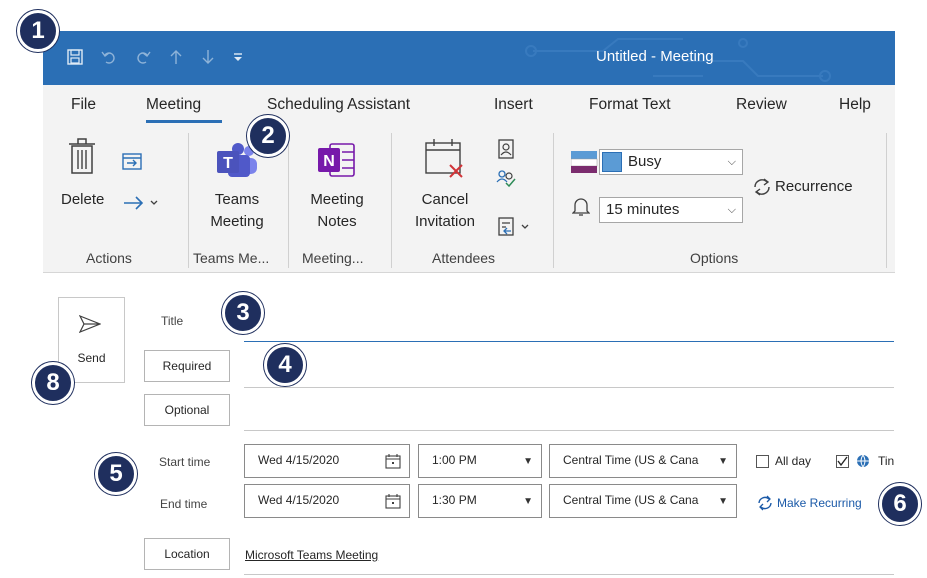  I want to click on globe-icon, so click(863, 461).